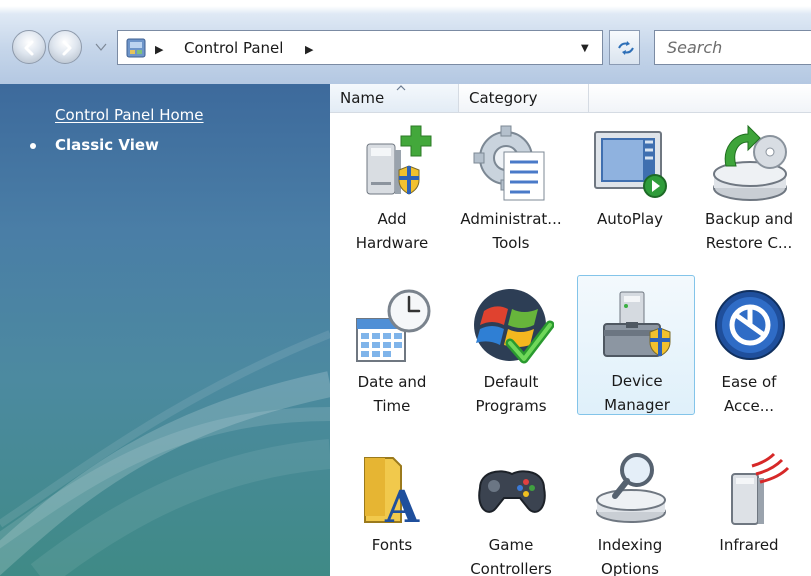  I want to click on address-dropdown-icon: ▼, so click(585, 48).